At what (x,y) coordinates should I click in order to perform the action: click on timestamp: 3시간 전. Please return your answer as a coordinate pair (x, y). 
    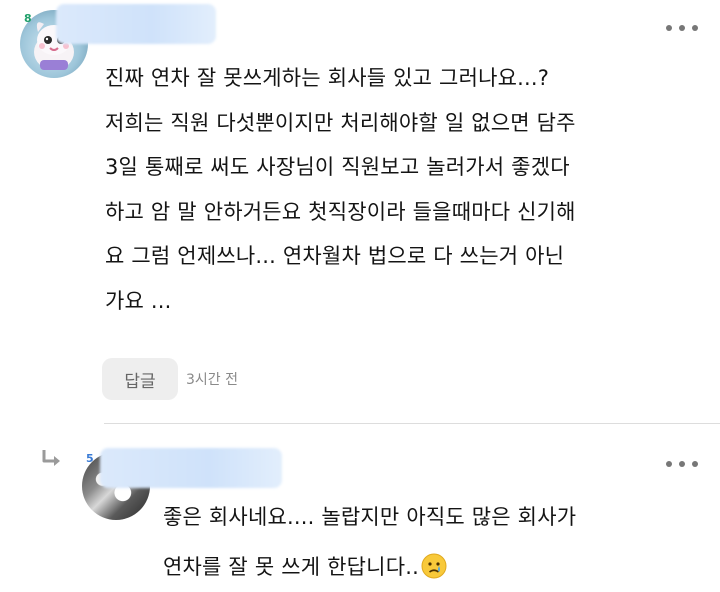
    Looking at the image, I should click on (212, 380).